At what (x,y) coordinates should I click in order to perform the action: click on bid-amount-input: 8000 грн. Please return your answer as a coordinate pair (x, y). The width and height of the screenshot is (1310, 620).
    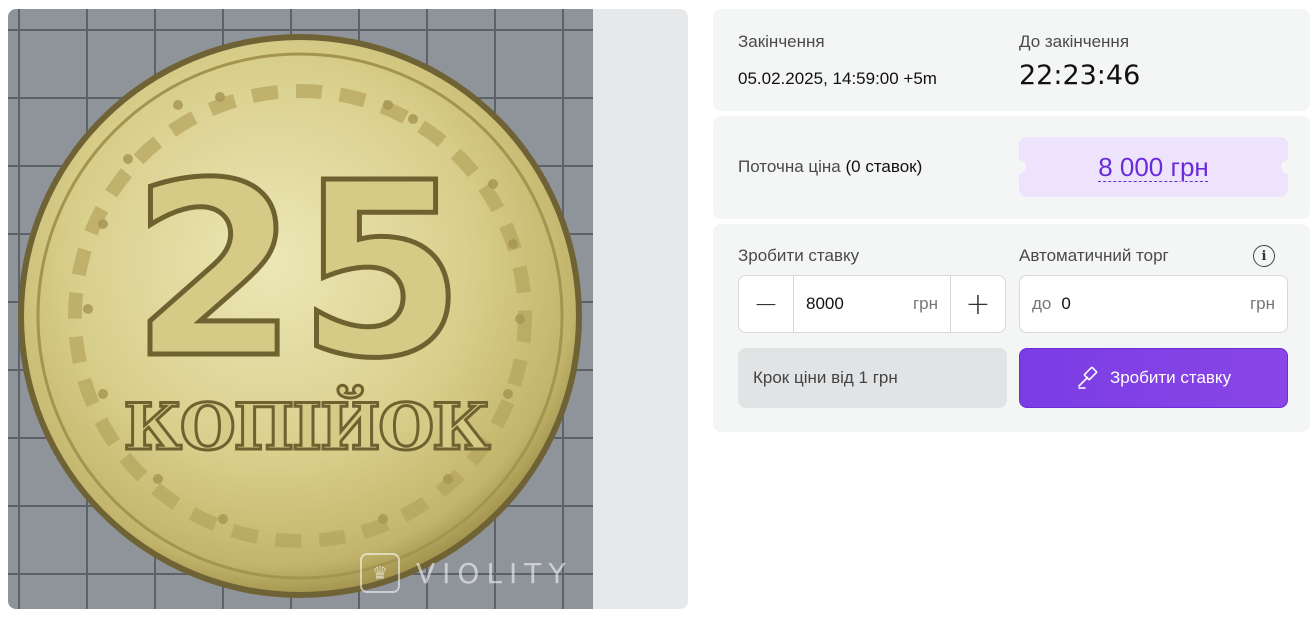
    Looking at the image, I should click on (872, 304).